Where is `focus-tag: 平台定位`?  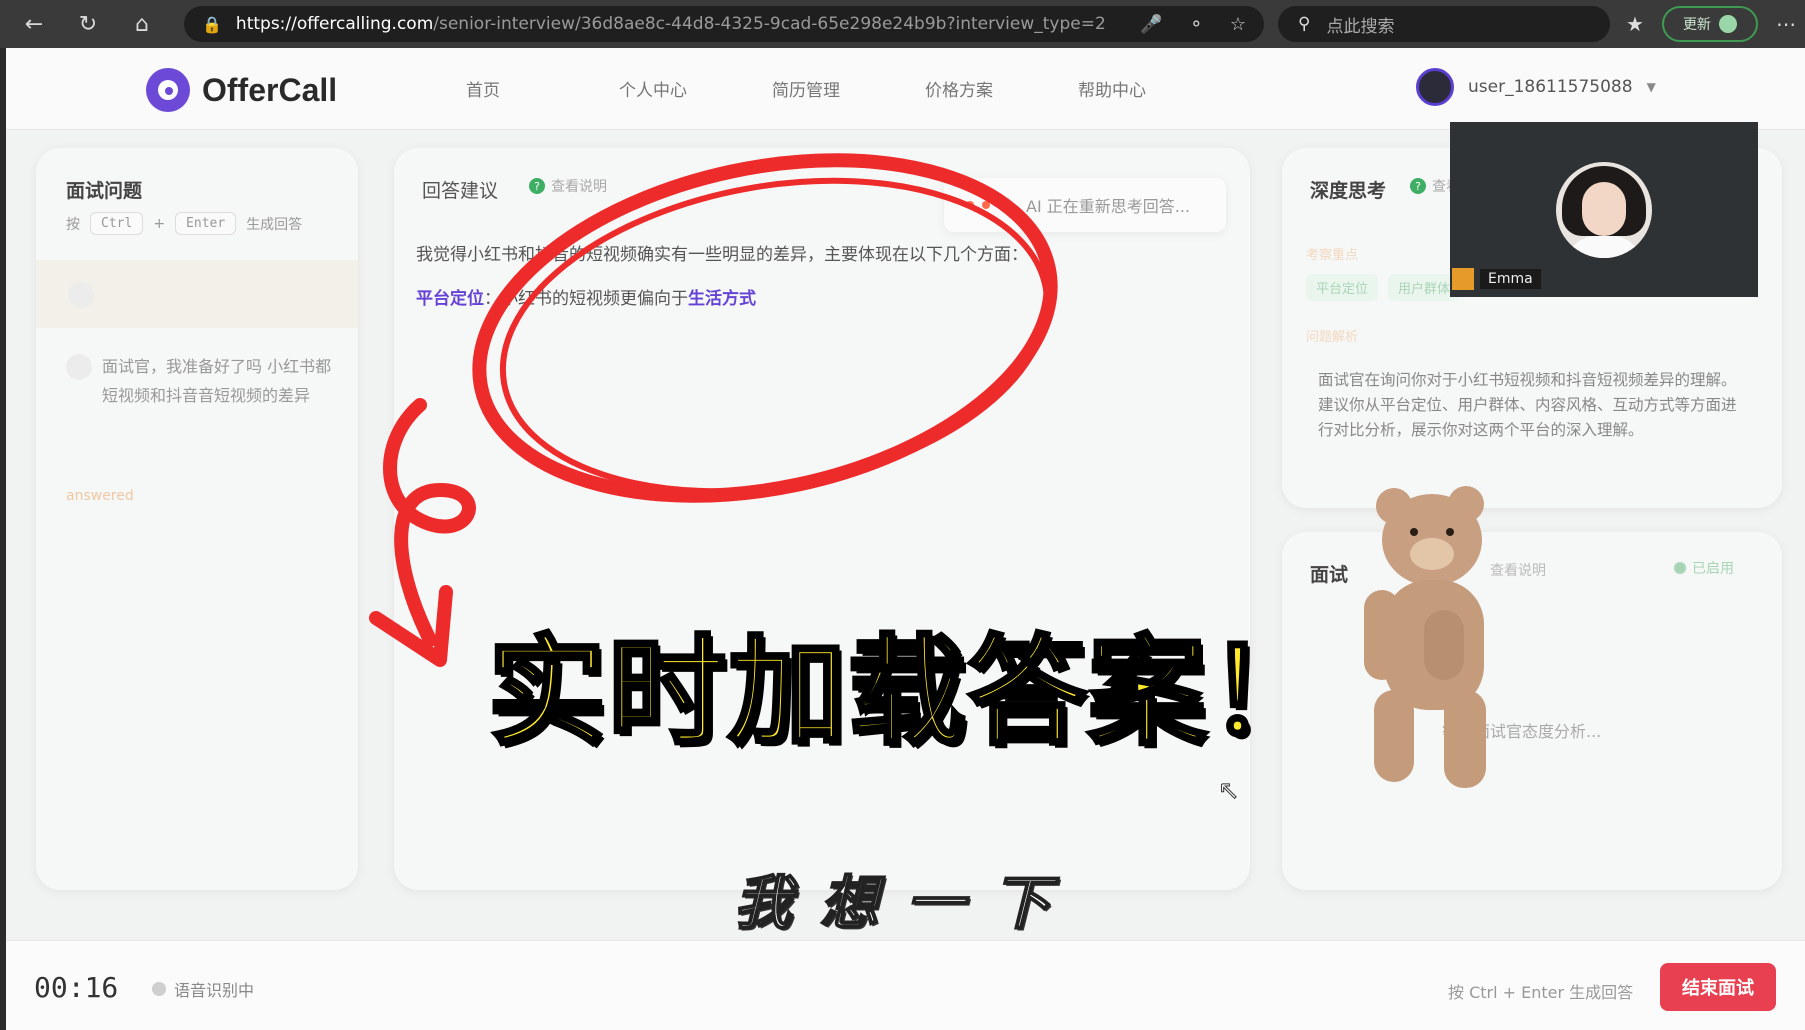 focus-tag: 平台定位 is located at coordinates (1342, 287).